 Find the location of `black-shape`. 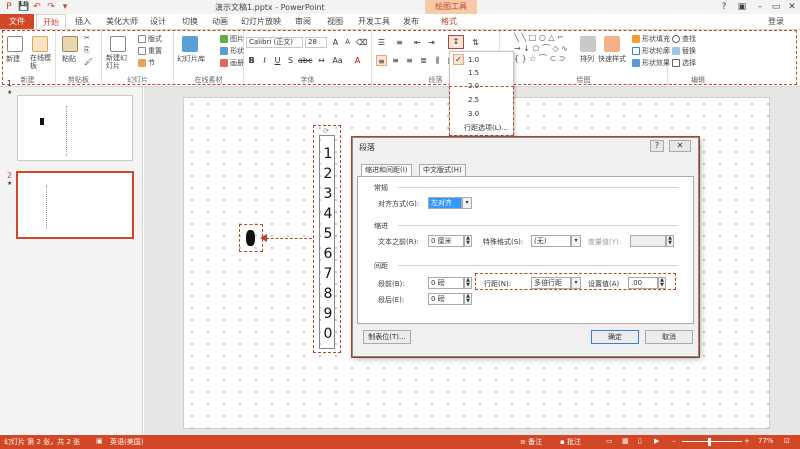

black-shape is located at coordinates (250, 238).